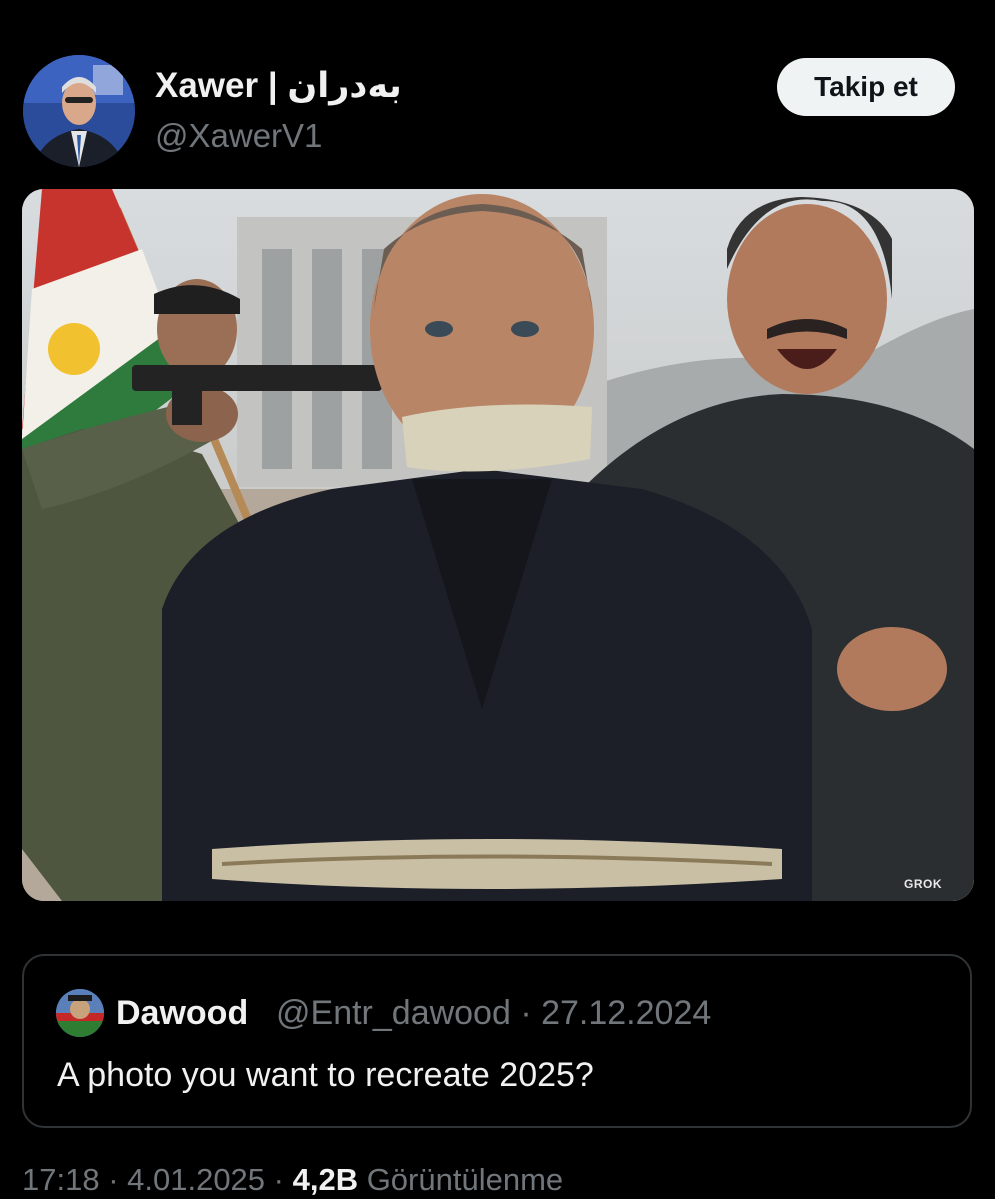 The image size is (995, 1199). What do you see at coordinates (80, 1013) in the screenshot?
I see `quoted-author-avatar` at bounding box center [80, 1013].